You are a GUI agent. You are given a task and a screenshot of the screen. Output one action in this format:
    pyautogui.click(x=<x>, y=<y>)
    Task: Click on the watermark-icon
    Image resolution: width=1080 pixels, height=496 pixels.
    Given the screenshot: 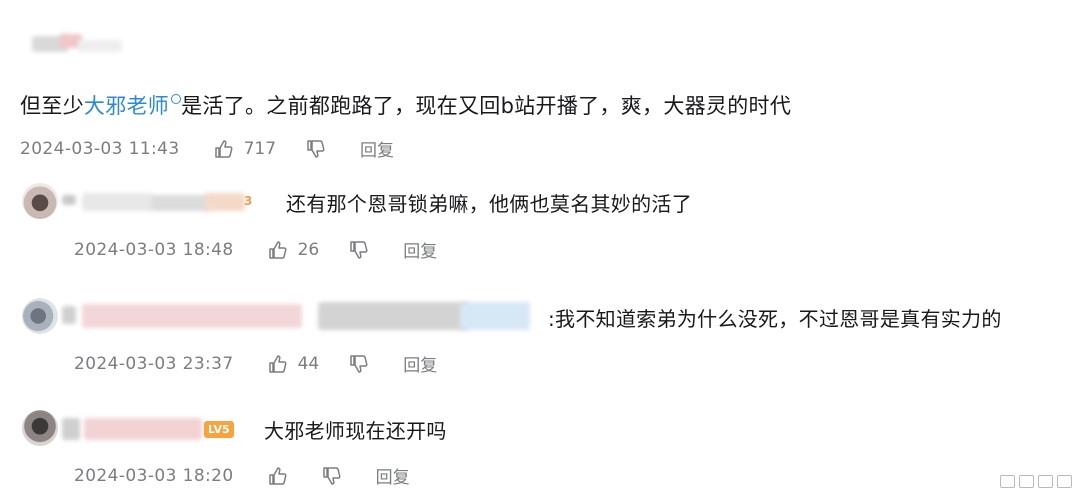 What is the action you would take?
    pyautogui.click(x=1036, y=481)
    